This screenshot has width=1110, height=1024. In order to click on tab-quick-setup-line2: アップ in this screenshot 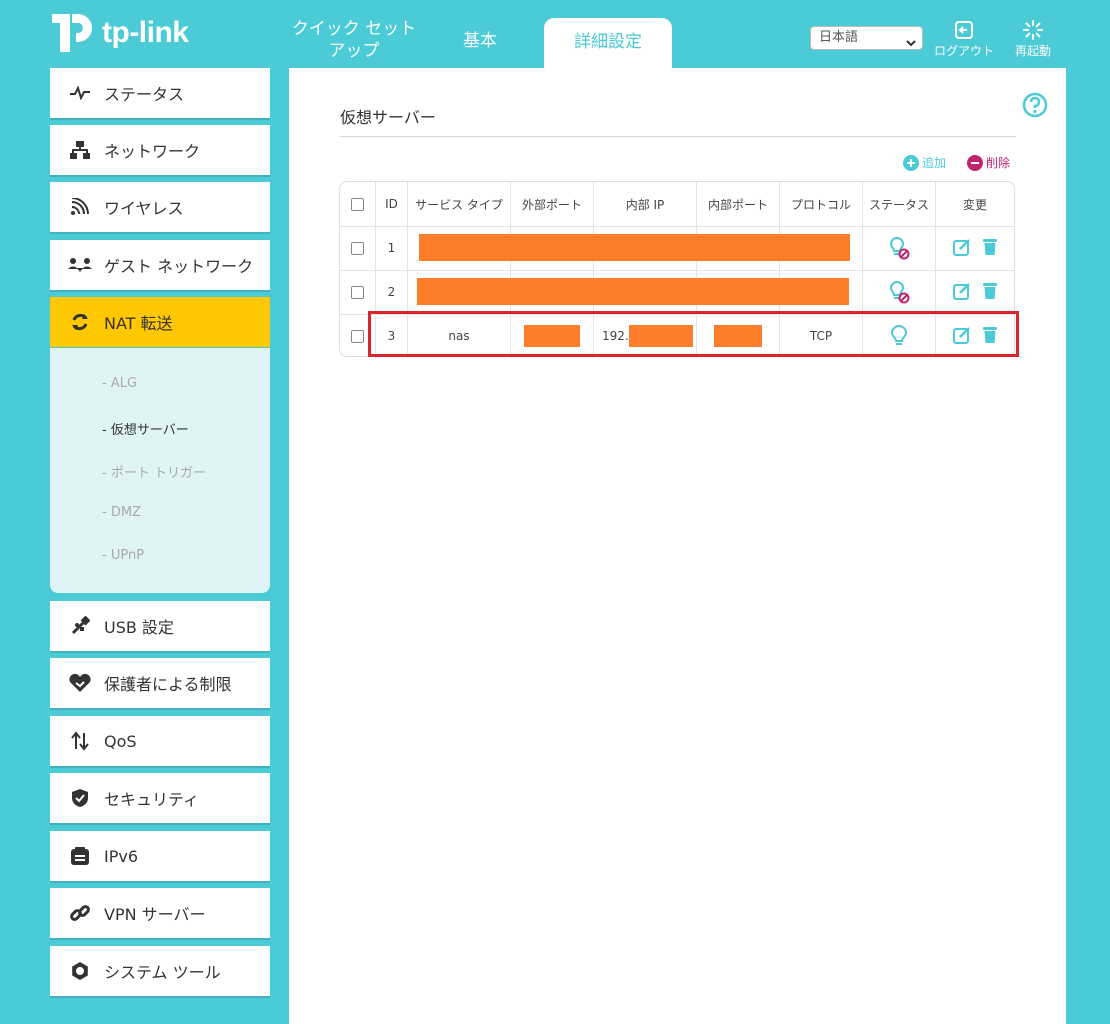, I will do `click(354, 51)`.